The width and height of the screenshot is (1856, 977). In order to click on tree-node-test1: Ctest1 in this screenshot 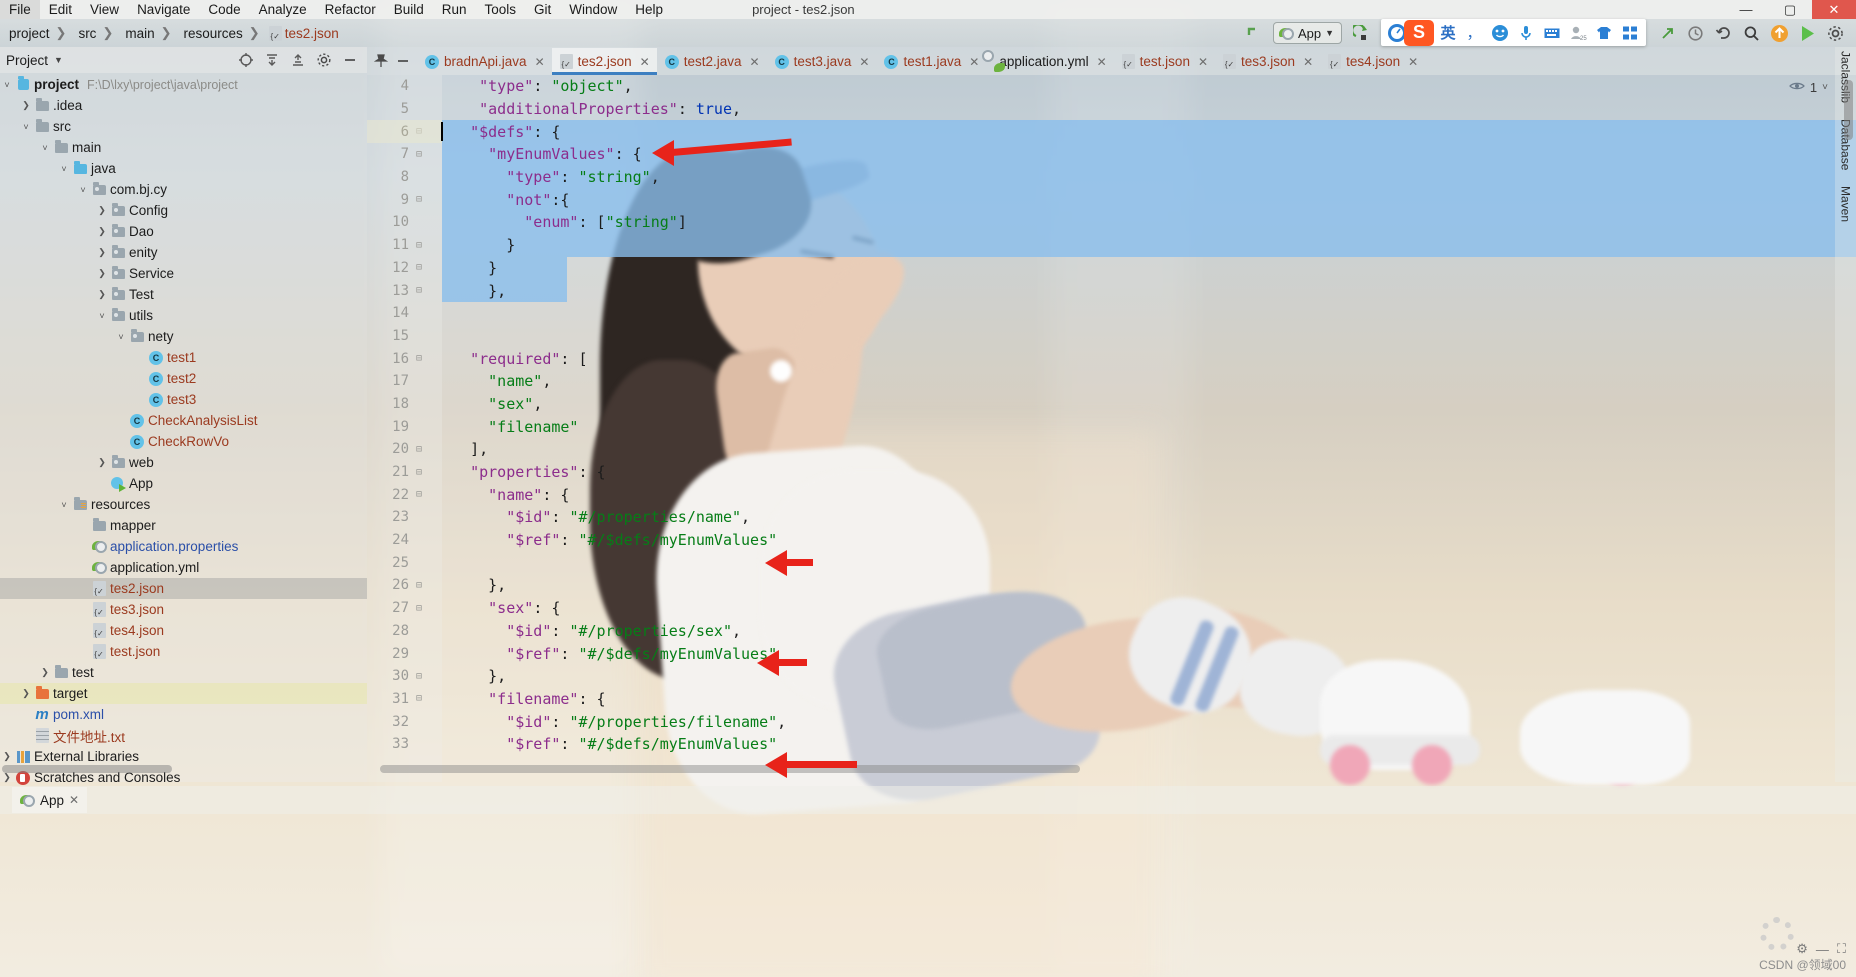, I will do `click(183, 357)`.